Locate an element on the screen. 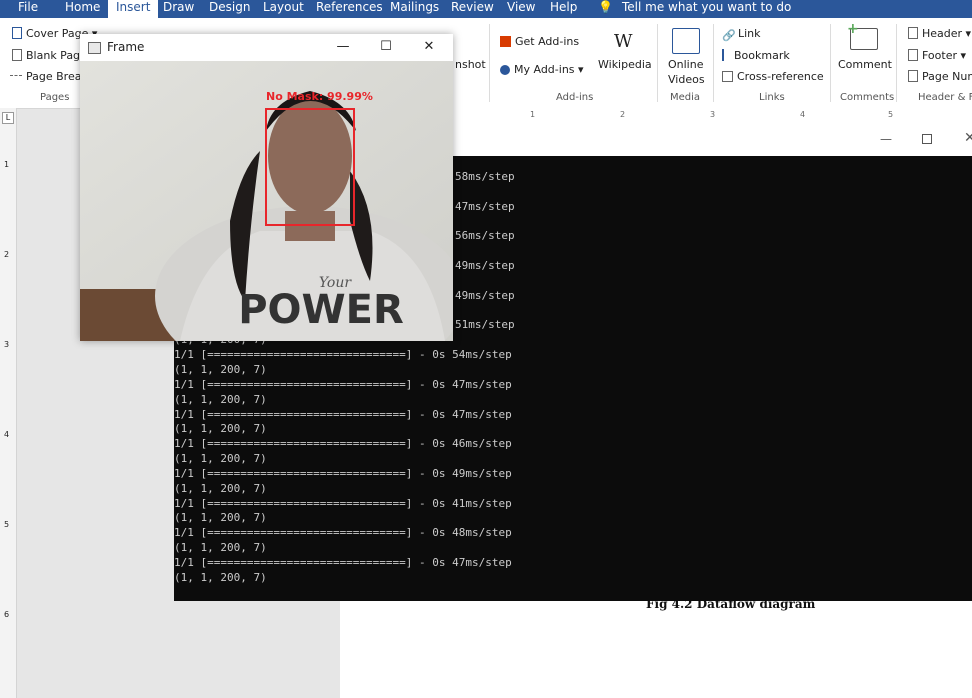 Image resolution: width=972 pixels, height=698 pixels. cover-page-label: Cover Page is located at coordinates (57, 33).